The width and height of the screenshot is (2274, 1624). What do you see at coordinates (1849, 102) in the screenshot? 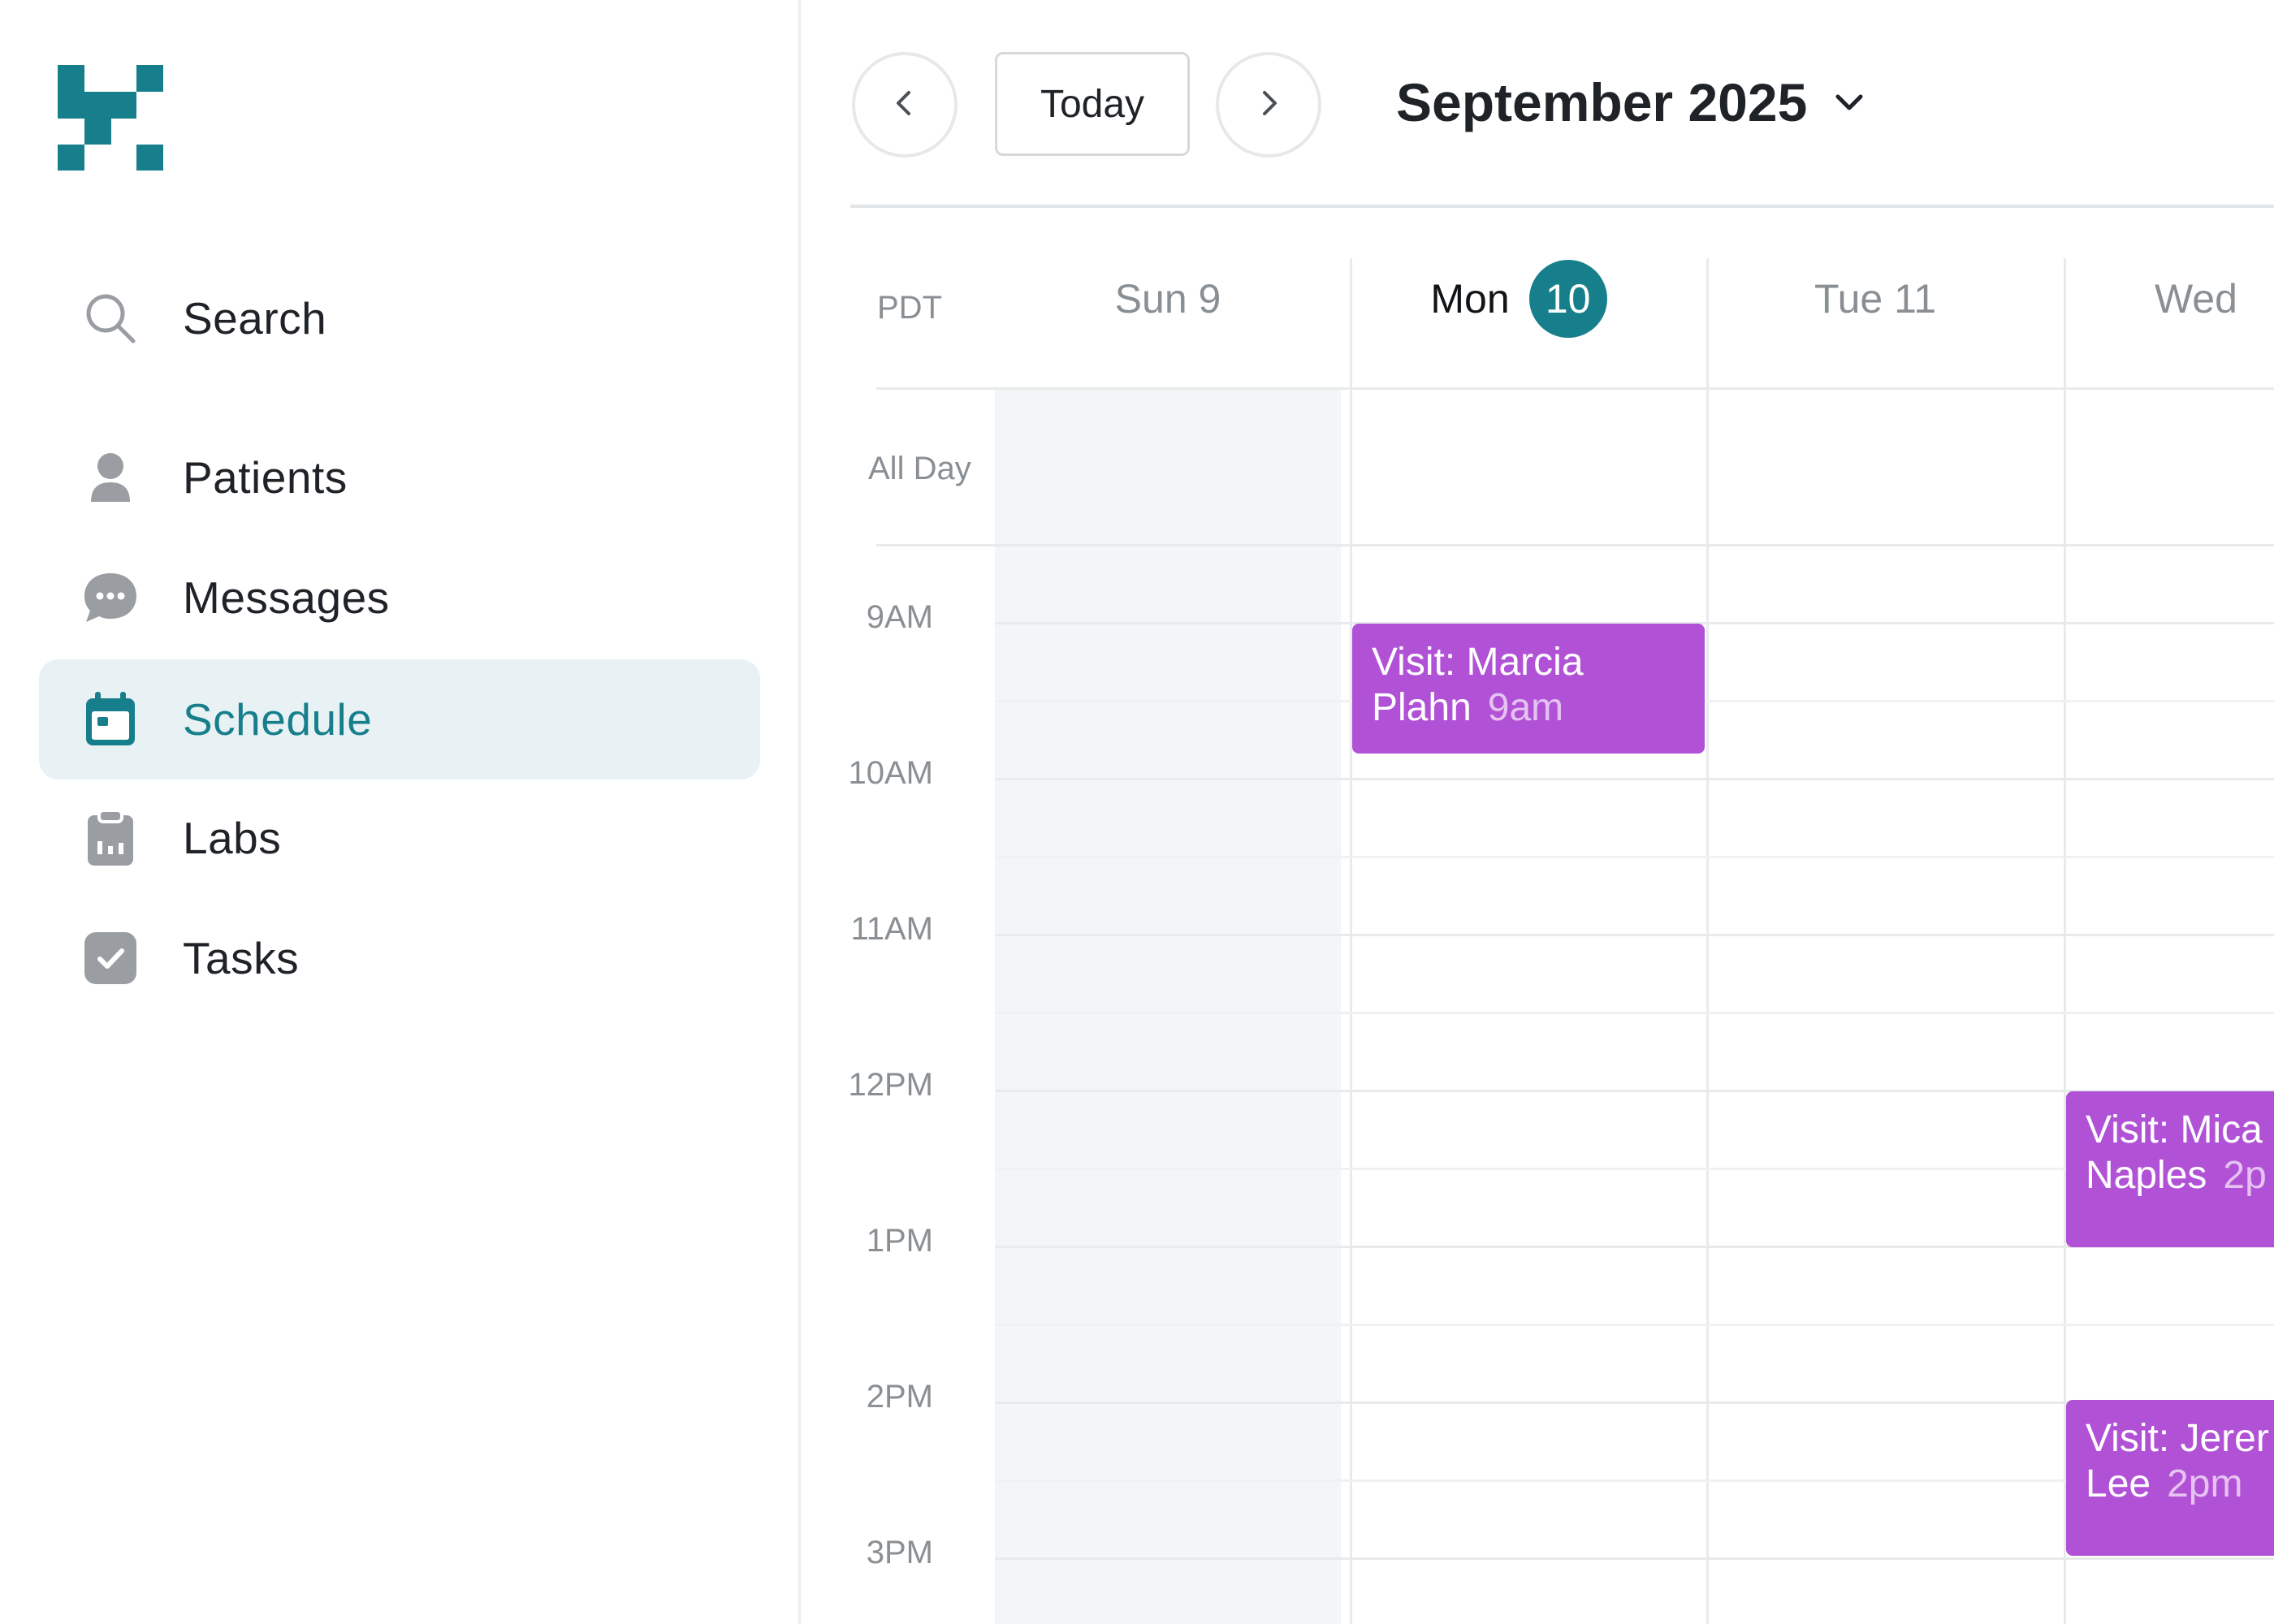
I see `chevron-down-icon` at bounding box center [1849, 102].